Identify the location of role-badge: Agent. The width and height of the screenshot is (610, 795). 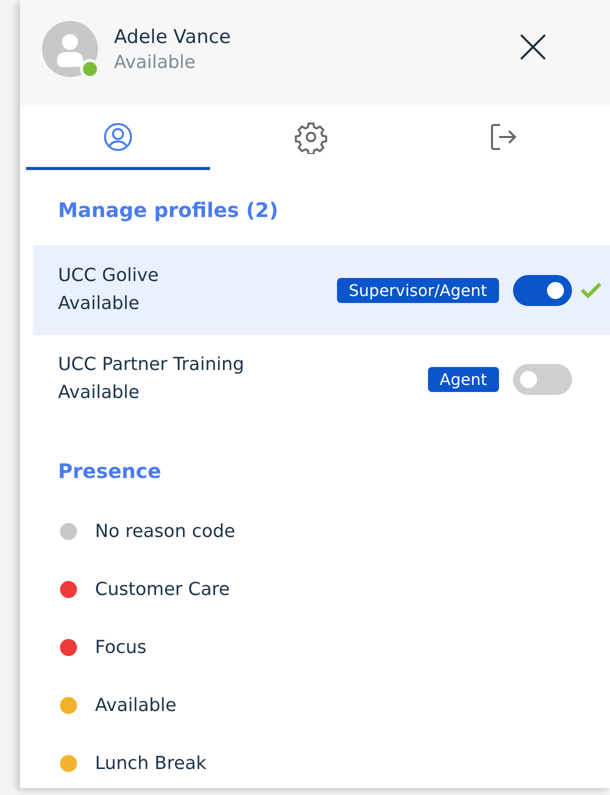
(463, 379).